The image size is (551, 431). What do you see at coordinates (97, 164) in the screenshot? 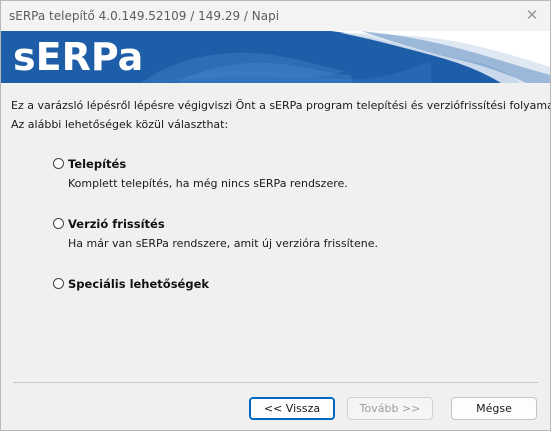
I see `option-install-label: Telepítés` at bounding box center [97, 164].